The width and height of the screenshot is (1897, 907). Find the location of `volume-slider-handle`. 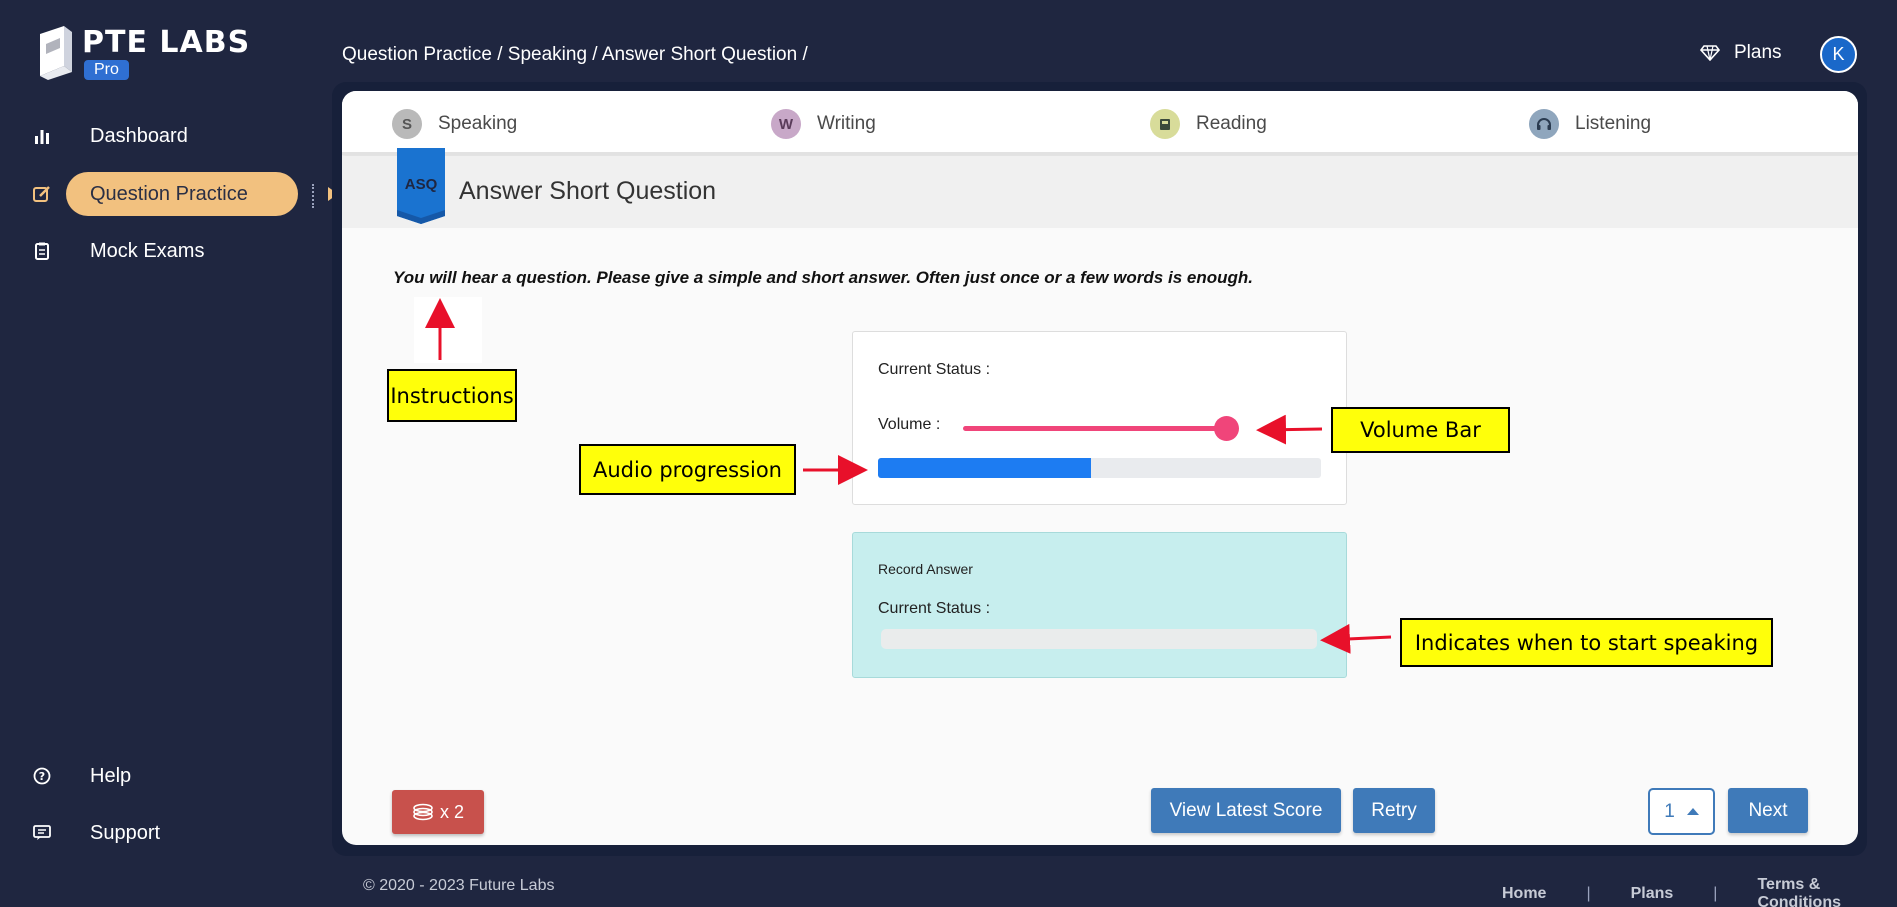

volume-slider-handle is located at coordinates (1226, 428).